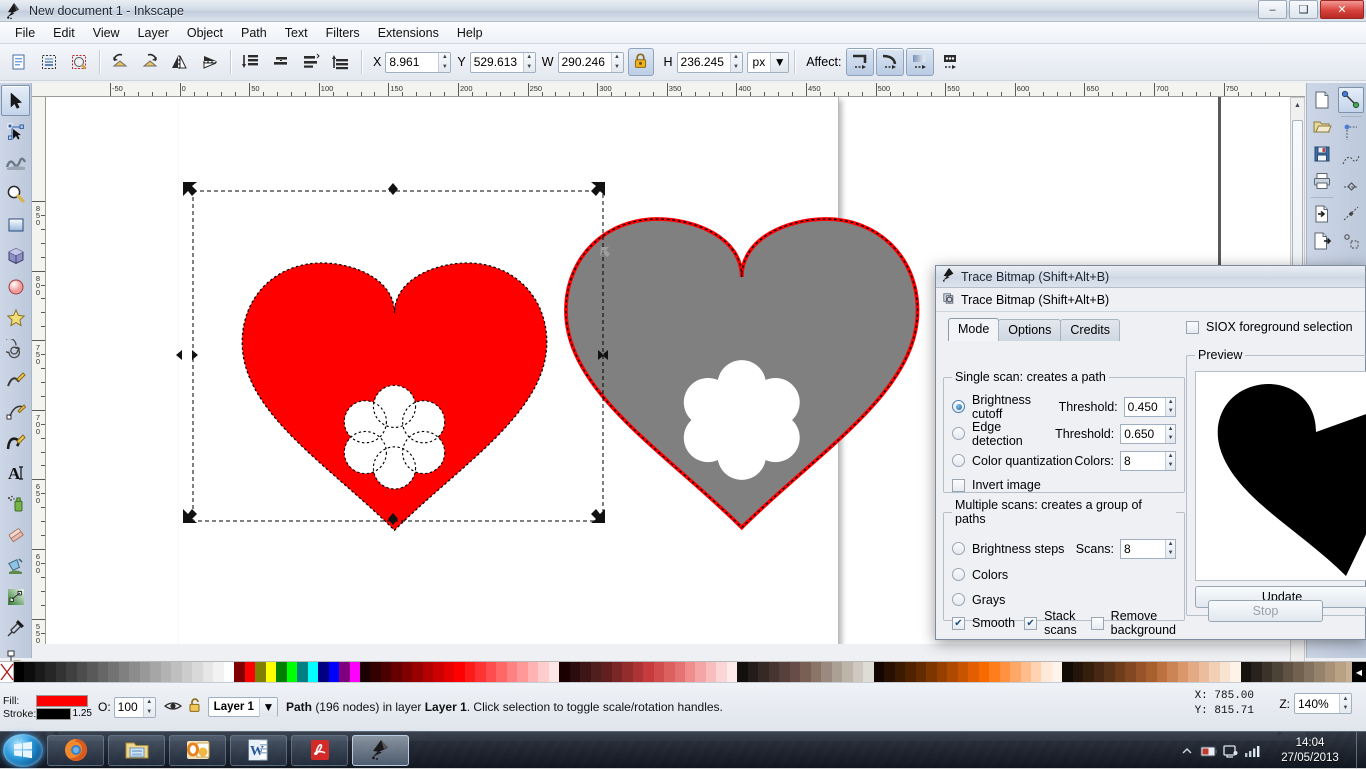  Describe the element at coordinates (1209, 750) in the screenshot. I see `battery-icon` at that location.